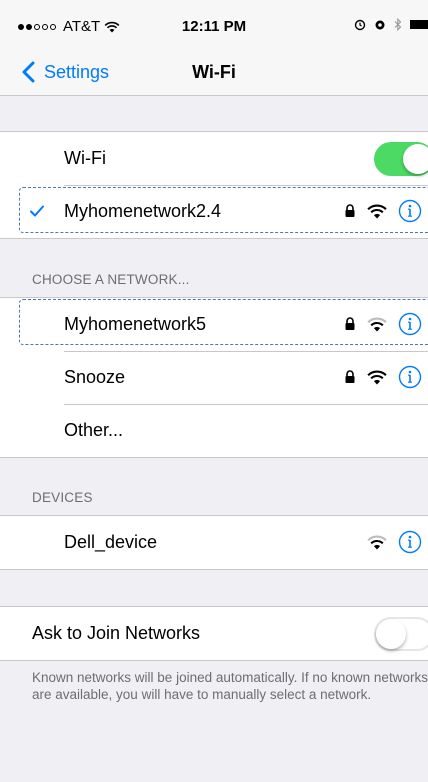  Describe the element at coordinates (214, 26) in the screenshot. I see `status-bar: AT&T 12:11 PM` at that location.